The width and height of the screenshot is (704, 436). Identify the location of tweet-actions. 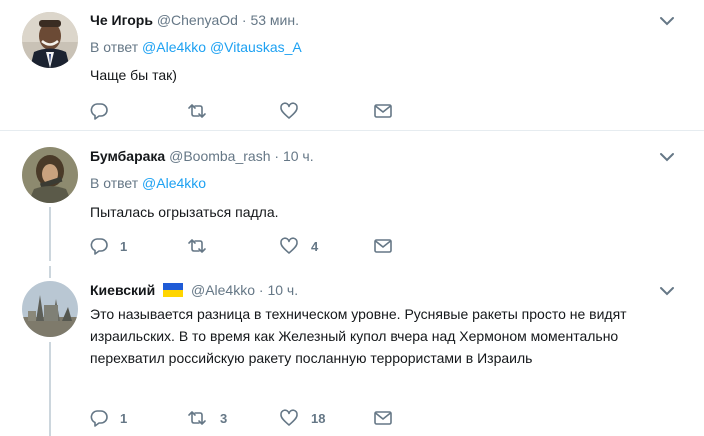
(250, 111).